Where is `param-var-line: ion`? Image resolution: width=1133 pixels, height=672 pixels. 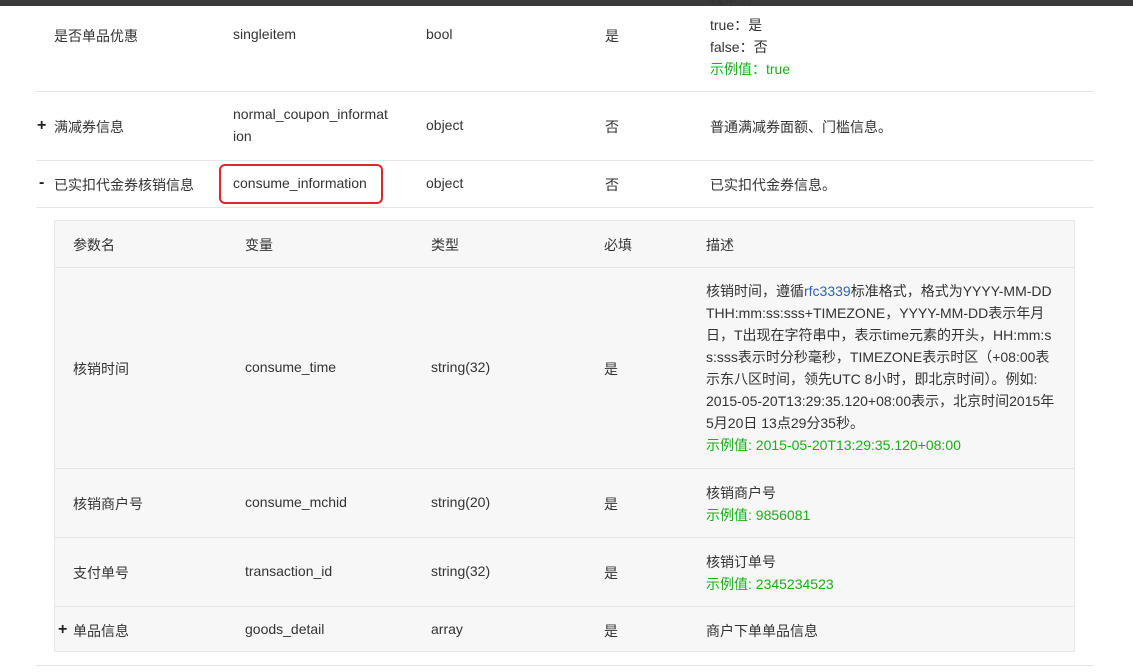 param-var-line: ion is located at coordinates (242, 136).